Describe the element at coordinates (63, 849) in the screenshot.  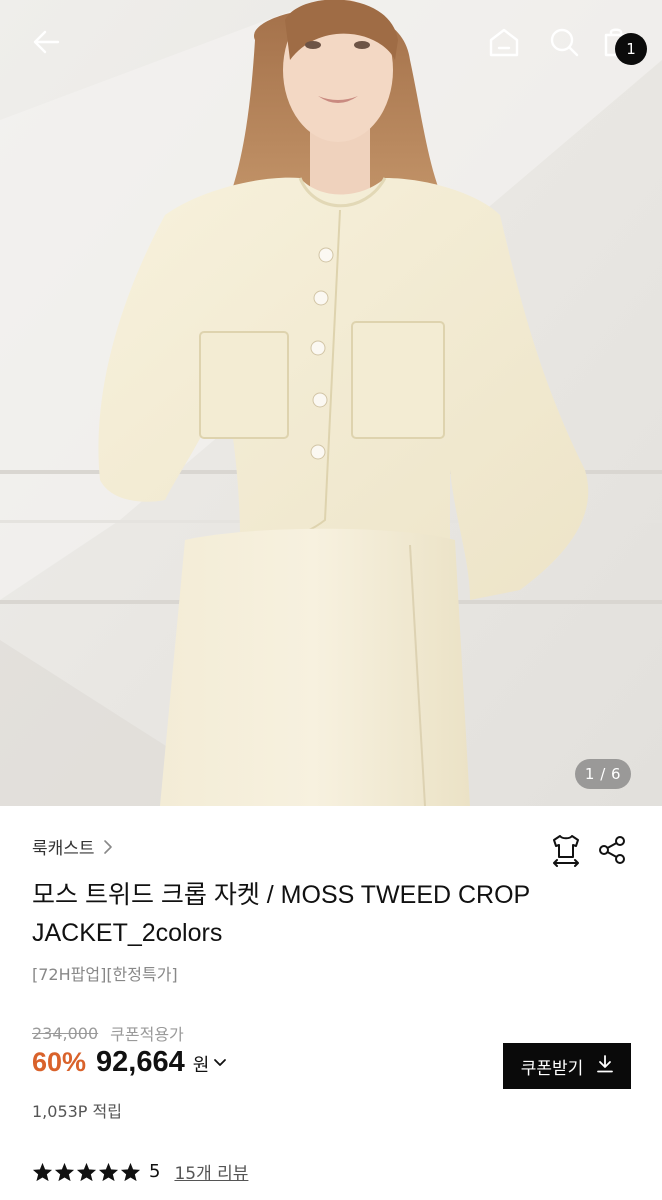
I see `brand-name: 룩캐스트` at that location.